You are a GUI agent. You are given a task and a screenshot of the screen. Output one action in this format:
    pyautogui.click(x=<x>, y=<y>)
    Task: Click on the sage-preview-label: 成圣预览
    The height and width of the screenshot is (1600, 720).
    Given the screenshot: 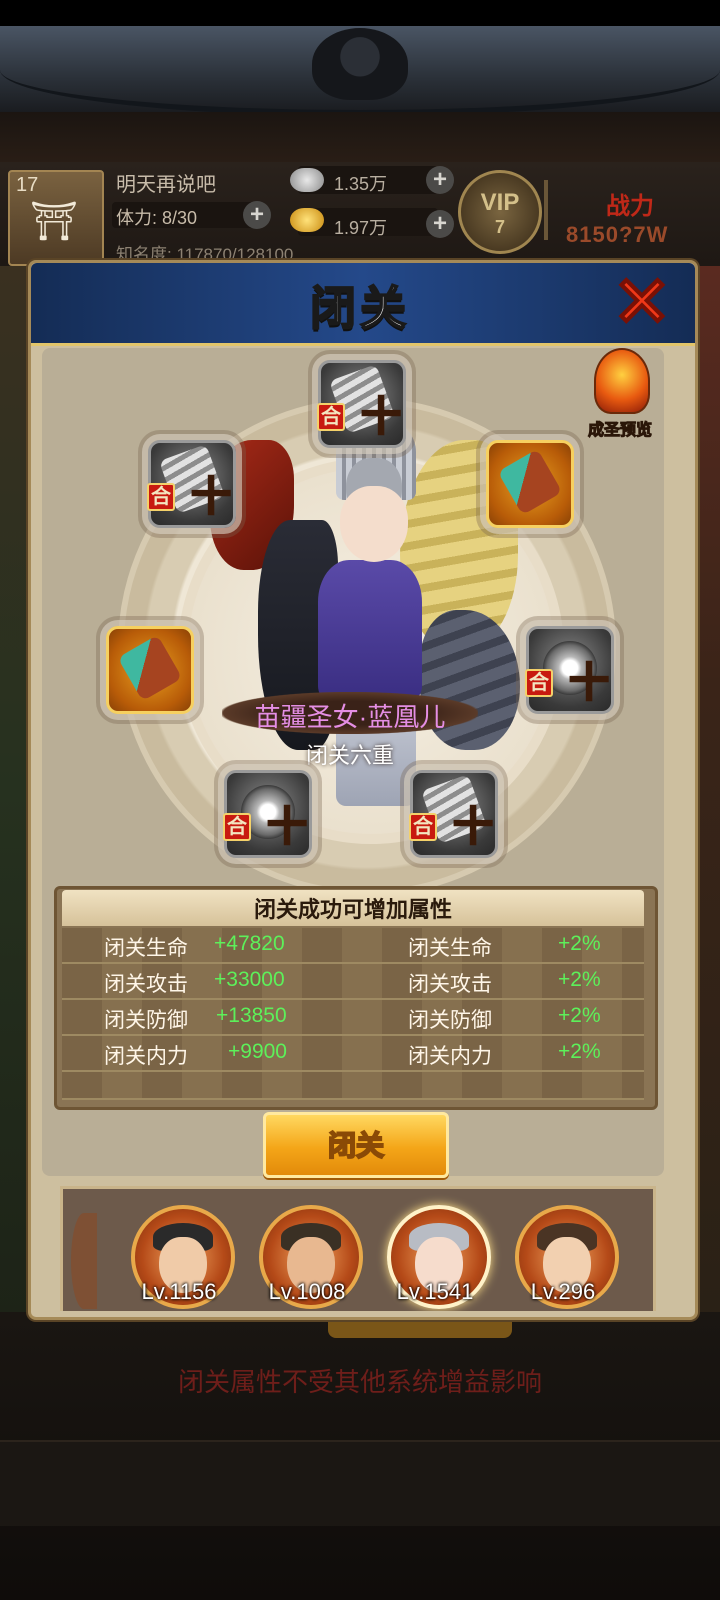 What is the action you would take?
    pyautogui.click(x=620, y=428)
    